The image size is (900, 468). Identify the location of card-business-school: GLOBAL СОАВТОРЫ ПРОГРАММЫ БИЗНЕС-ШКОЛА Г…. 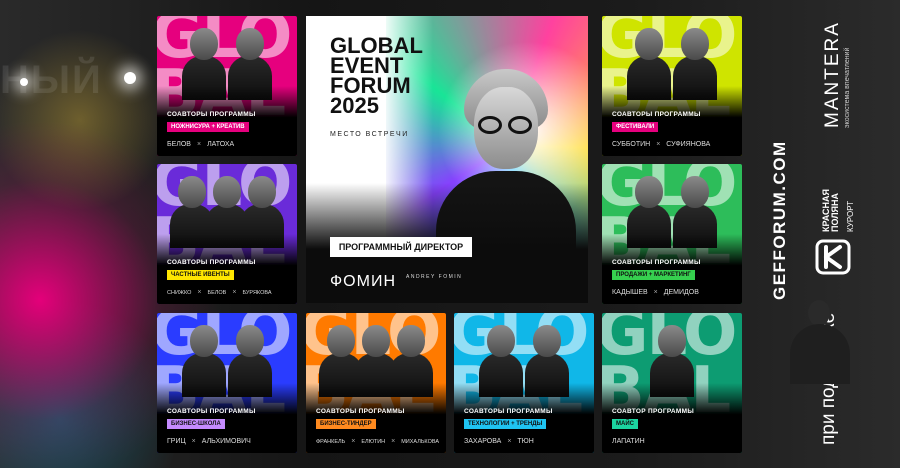
(227, 383).